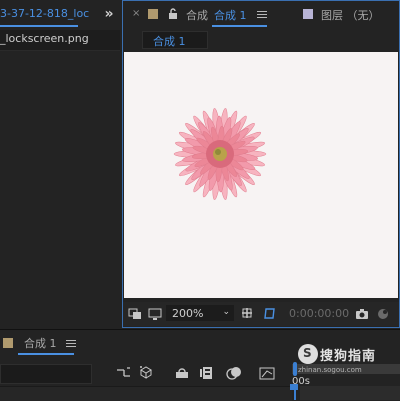  What do you see at coordinates (350, 15) in the screenshot?
I see `tab-layer: 图层 （无）` at bounding box center [350, 15].